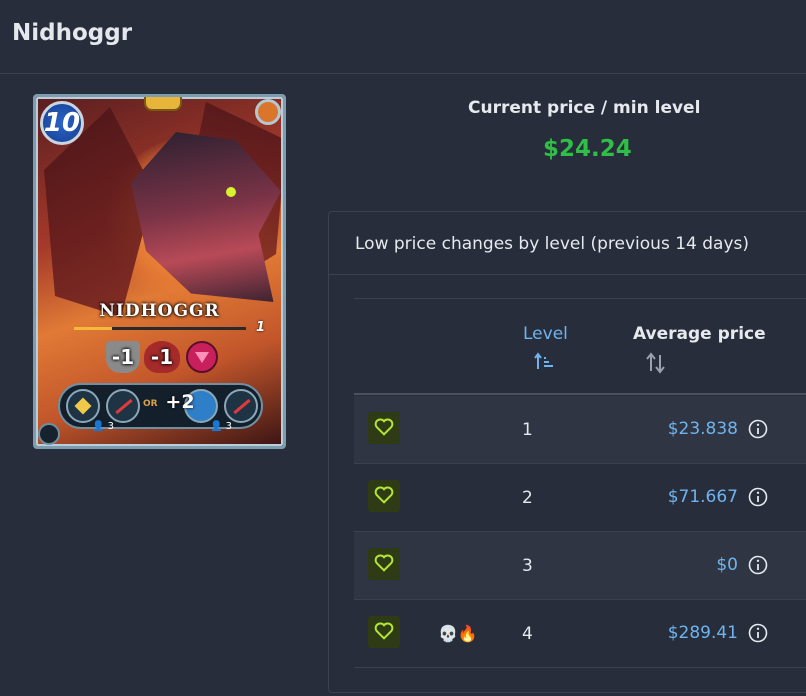  I want to click on page-header: Nidhoggr, so click(403, 37).